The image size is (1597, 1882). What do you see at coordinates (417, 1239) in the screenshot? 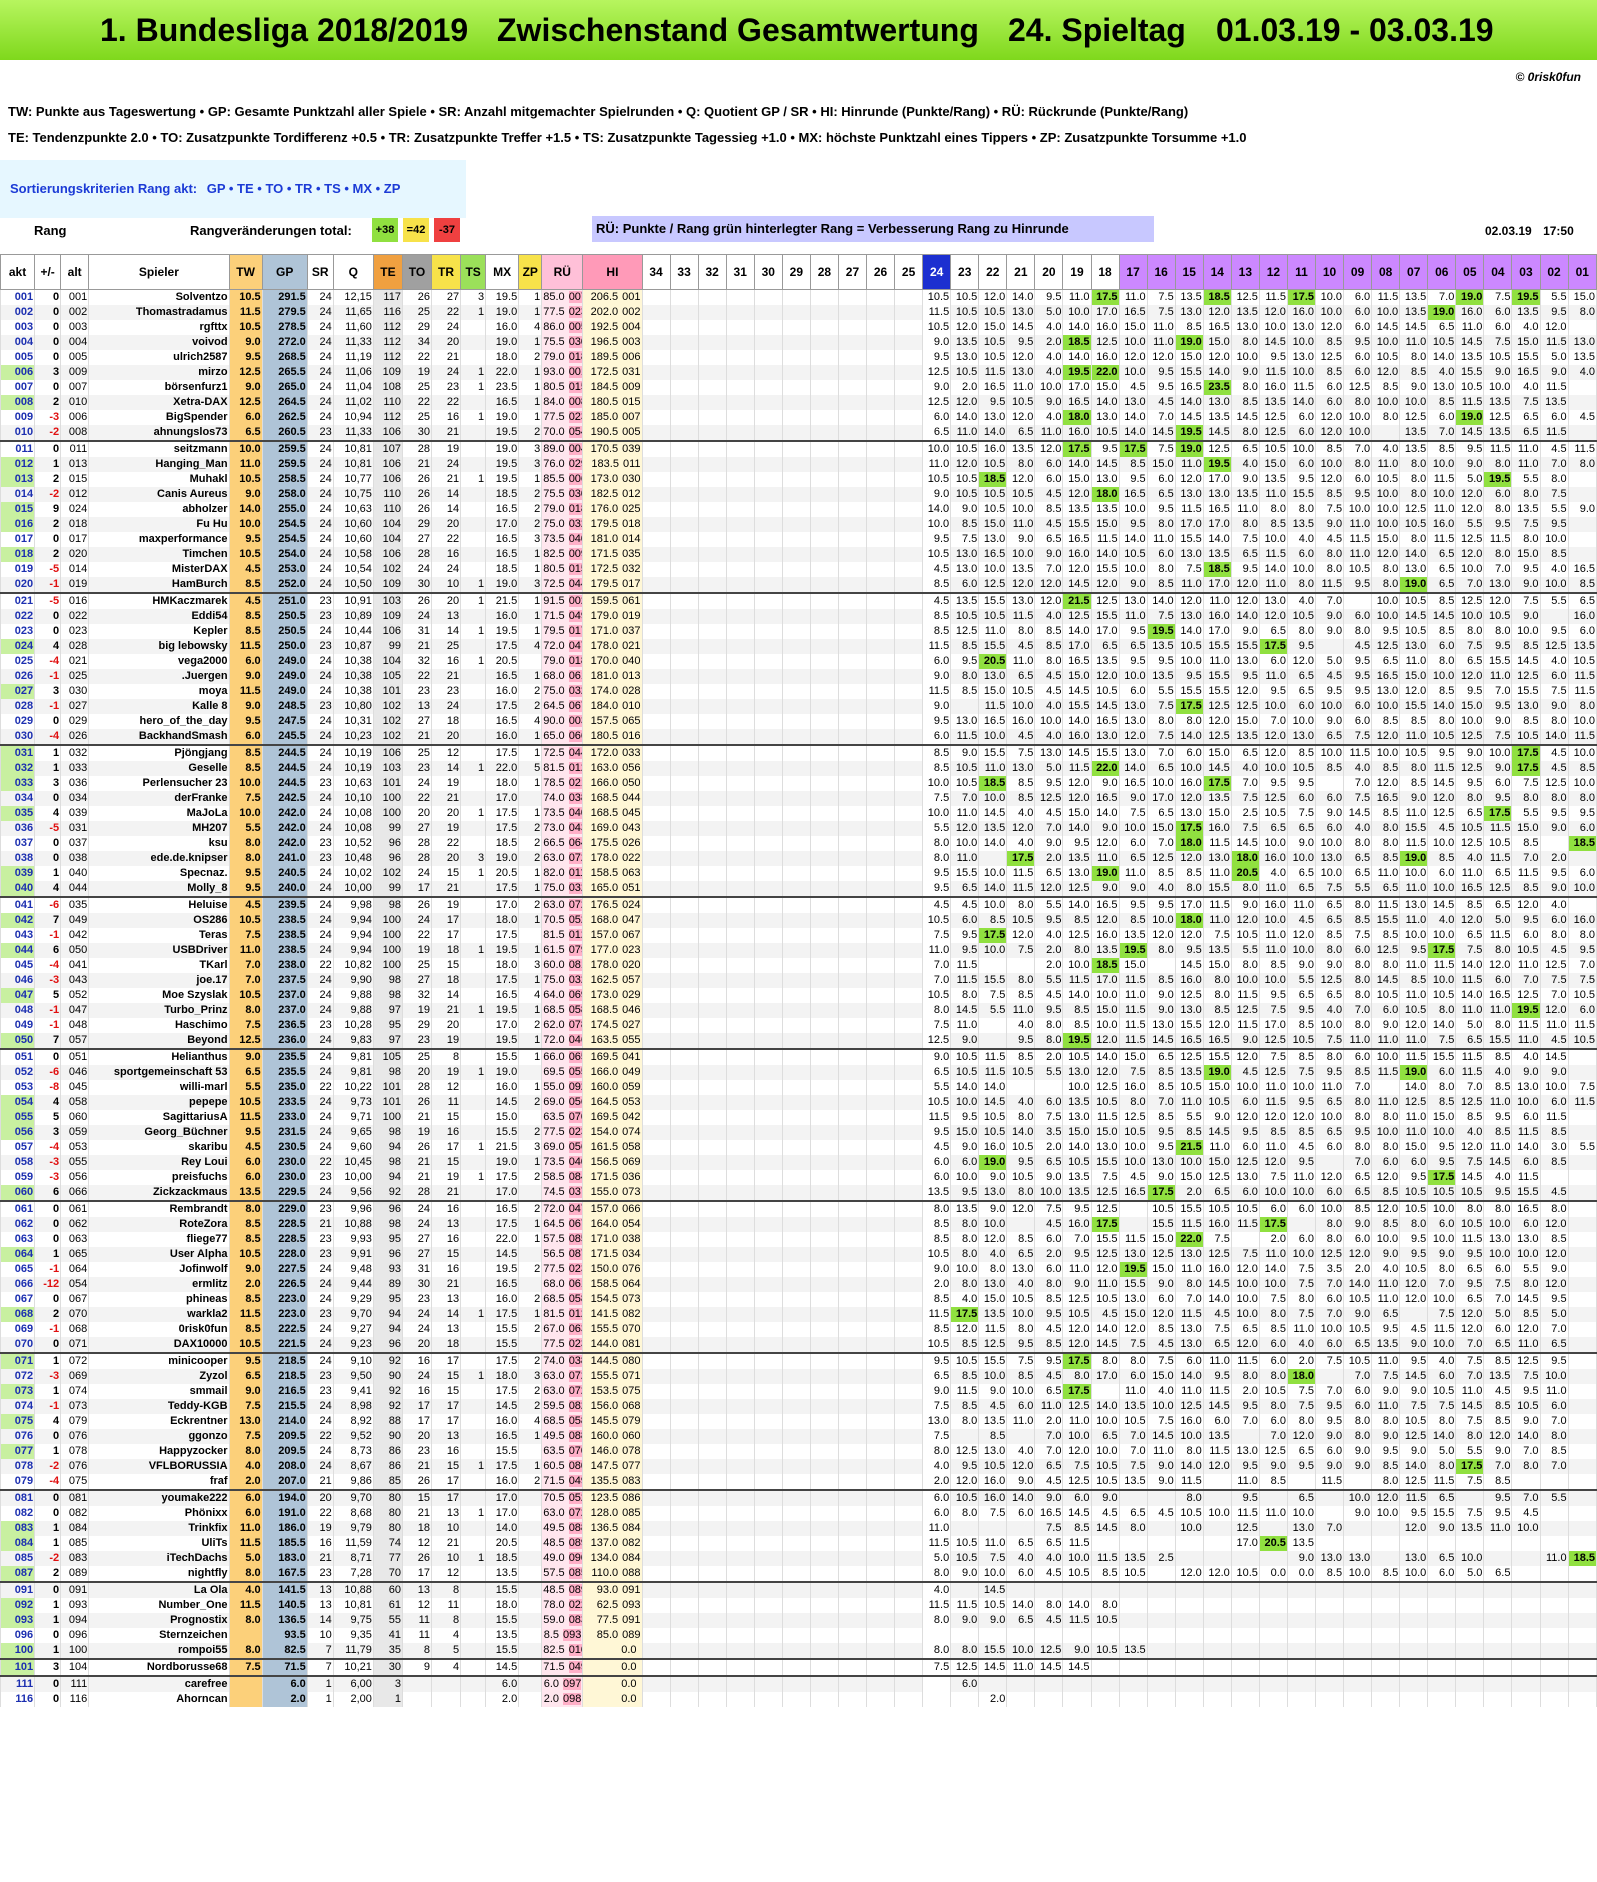
I see `to-value: 27` at bounding box center [417, 1239].